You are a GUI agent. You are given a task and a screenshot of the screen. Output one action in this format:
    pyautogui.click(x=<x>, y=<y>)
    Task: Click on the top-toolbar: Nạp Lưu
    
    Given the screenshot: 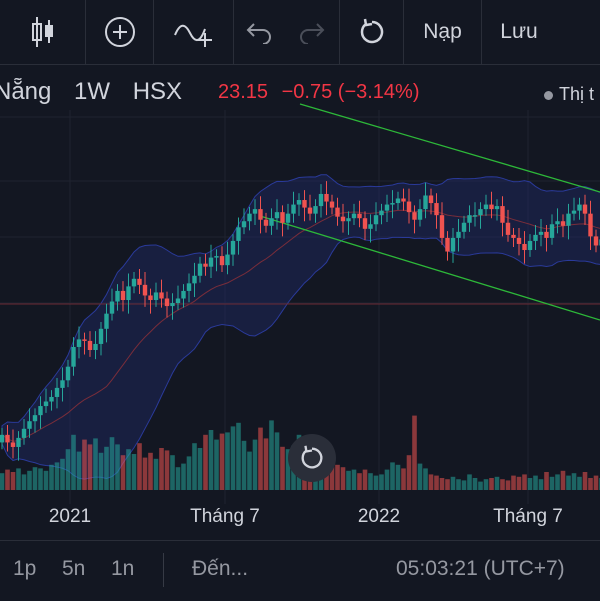 What is the action you would take?
    pyautogui.click(x=300, y=32)
    